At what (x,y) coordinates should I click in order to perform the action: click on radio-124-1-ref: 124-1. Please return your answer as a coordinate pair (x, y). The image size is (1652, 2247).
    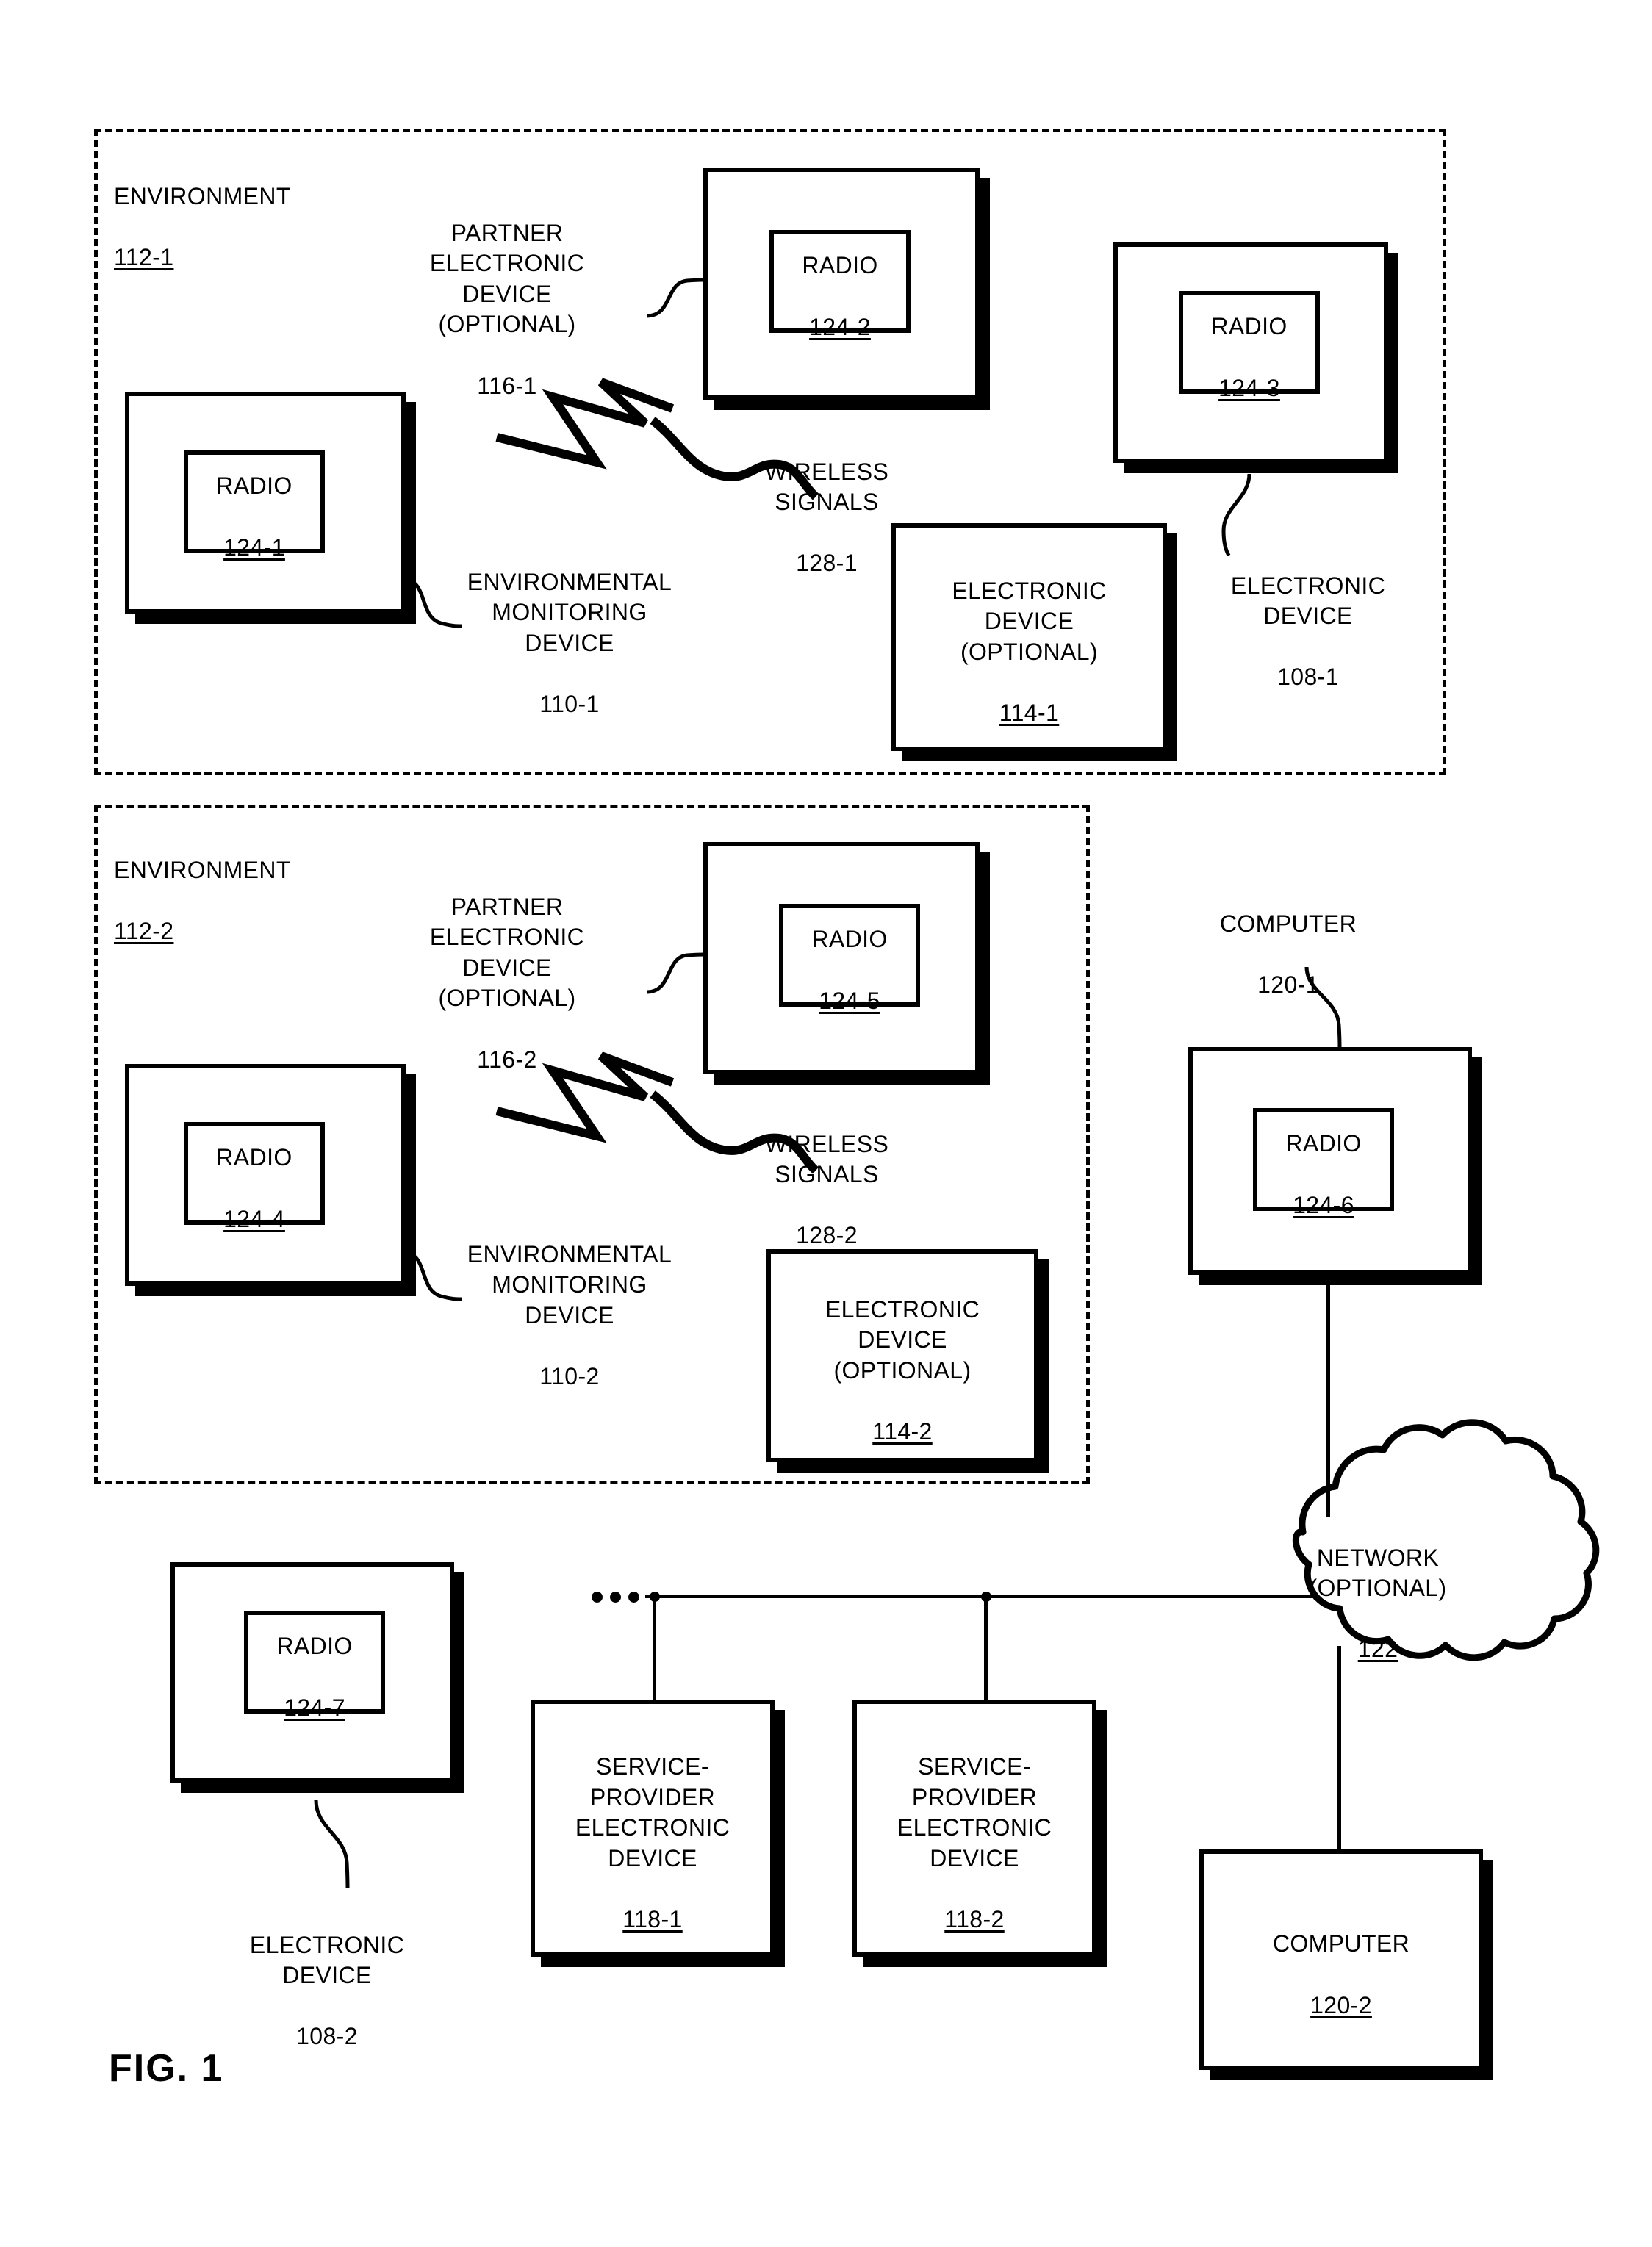
    Looking at the image, I should click on (254, 547).